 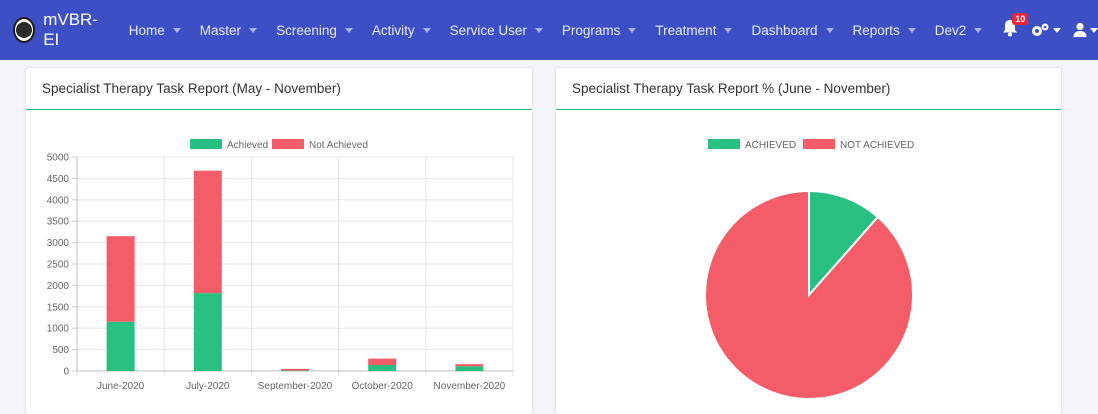 I want to click on x-tick-label: November-2020, so click(x=470, y=386).